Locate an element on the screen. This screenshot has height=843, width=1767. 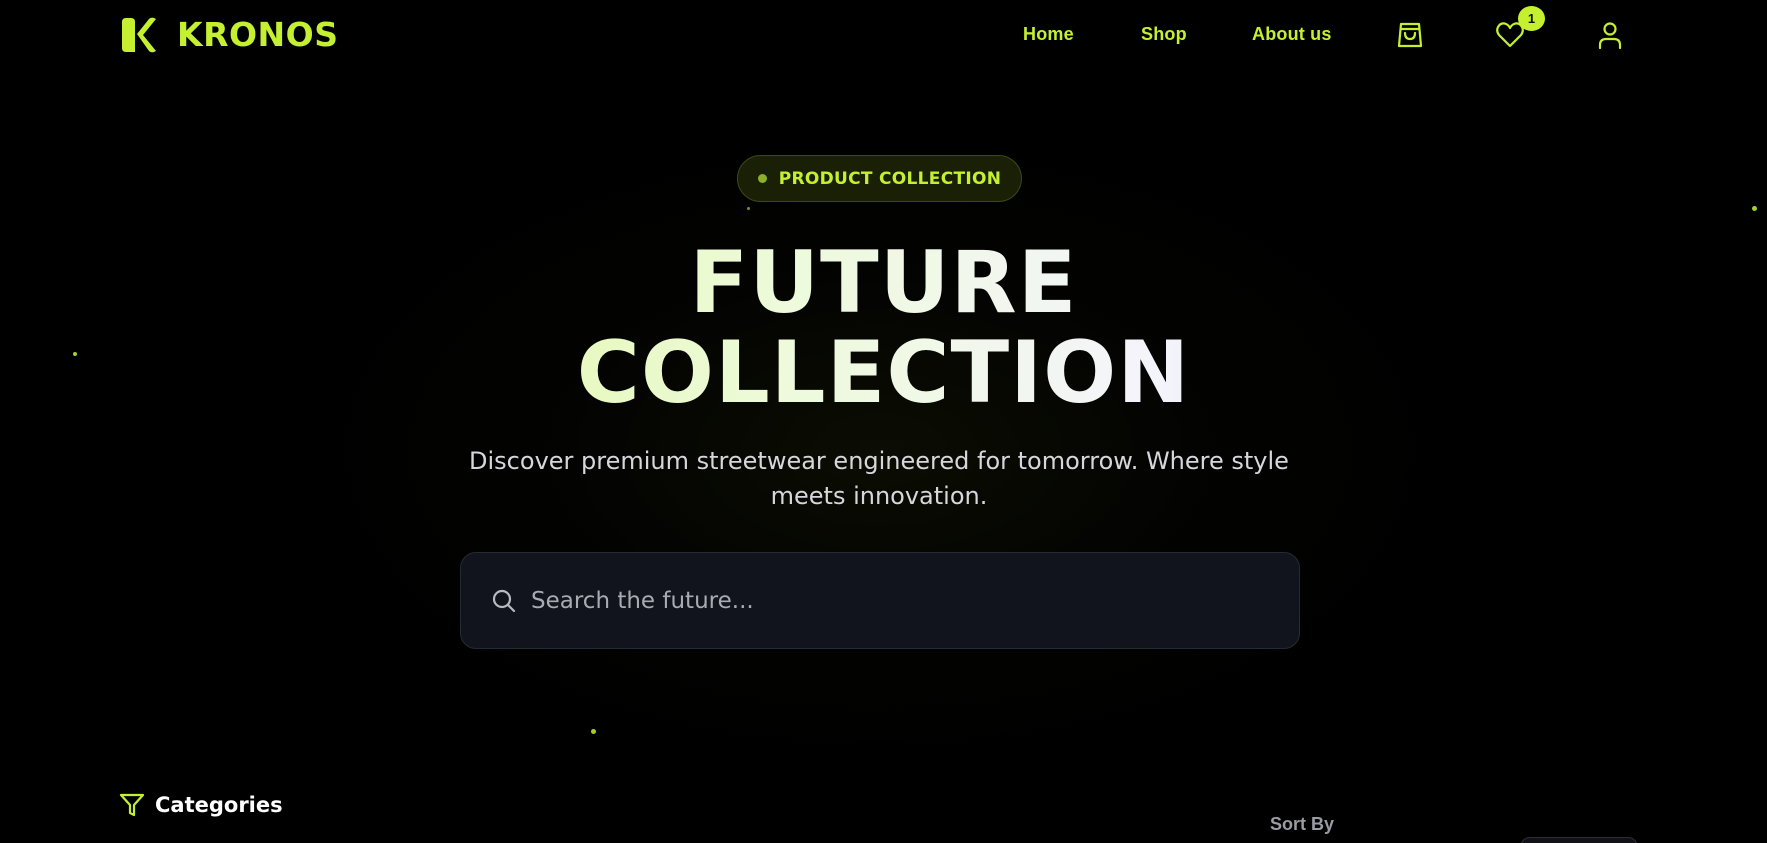
search-input is located at coordinates (901, 600).